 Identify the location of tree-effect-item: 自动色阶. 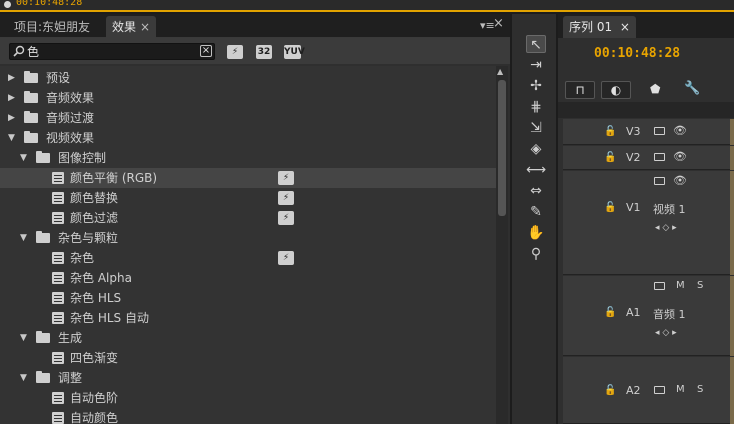
(248, 398).